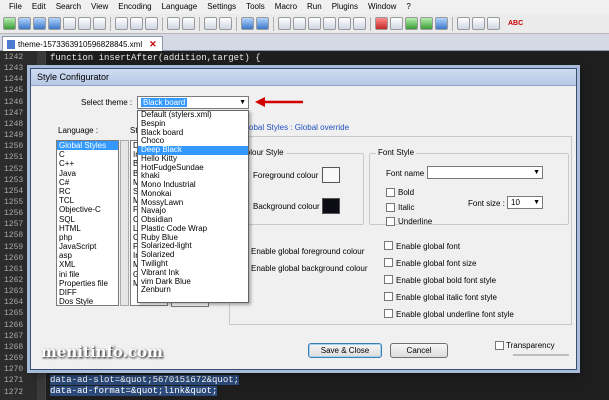 This screenshot has width=609, height=400. What do you see at coordinates (87, 182) in the screenshot?
I see `language-list-item: C#` at bounding box center [87, 182].